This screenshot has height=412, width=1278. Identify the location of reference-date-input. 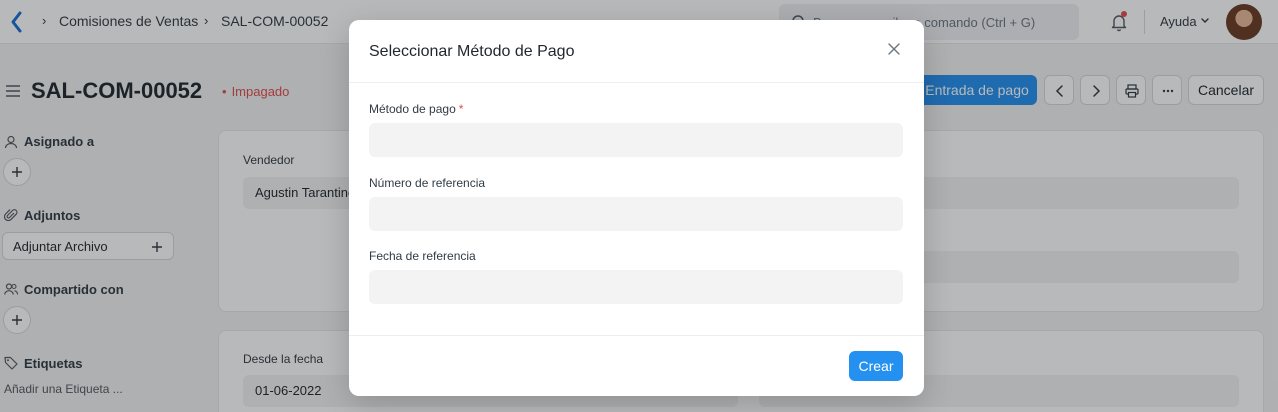
(636, 287).